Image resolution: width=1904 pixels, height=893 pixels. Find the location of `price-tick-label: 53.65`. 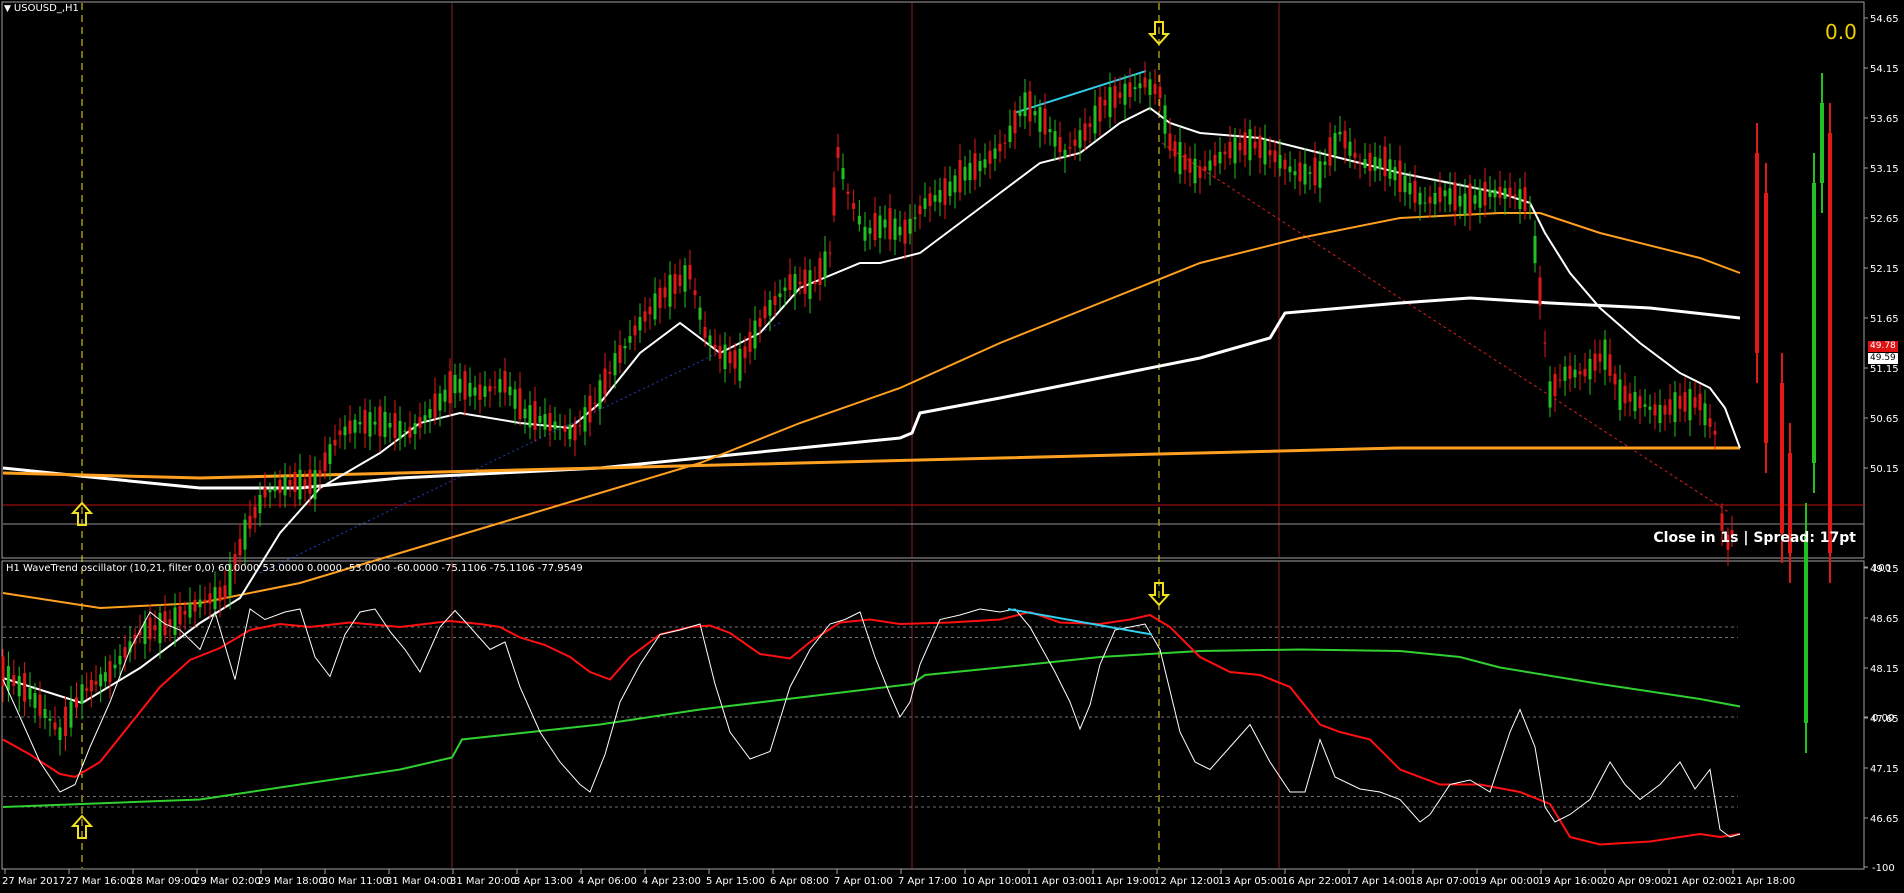

price-tick-label: 53.65 is located at coordinates (1884, 119).